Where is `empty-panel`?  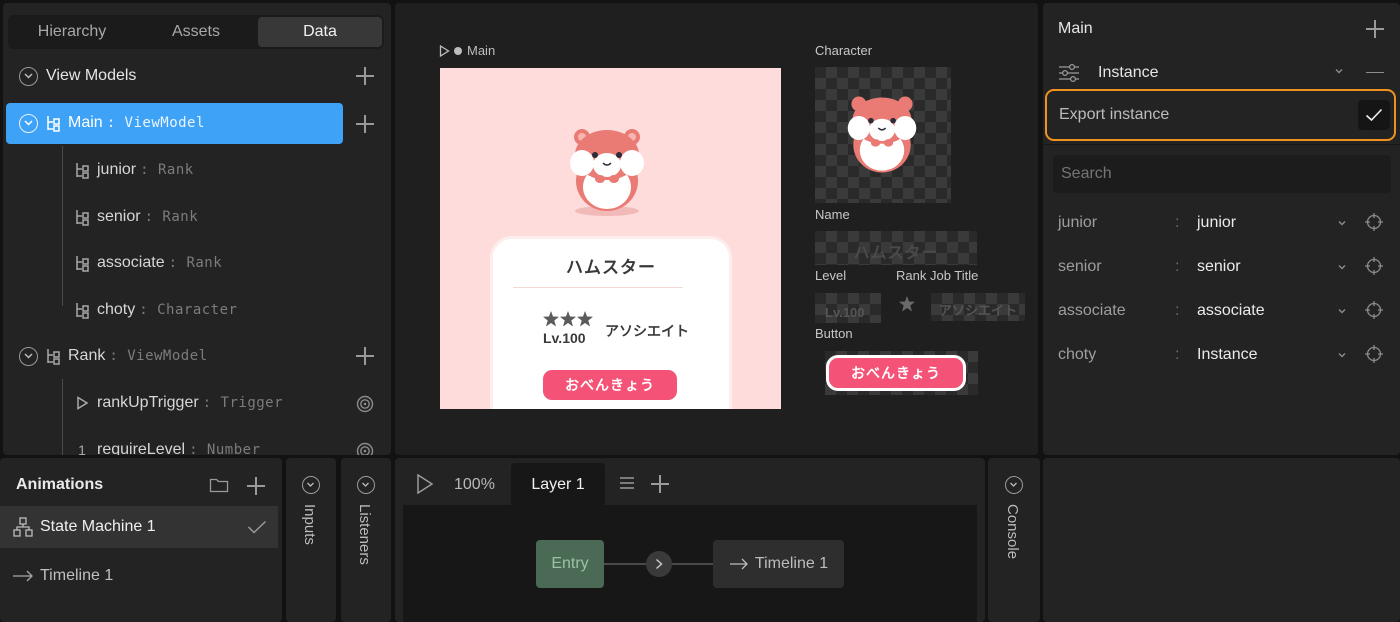
empty-panel is located at coordinates (1221, 540).